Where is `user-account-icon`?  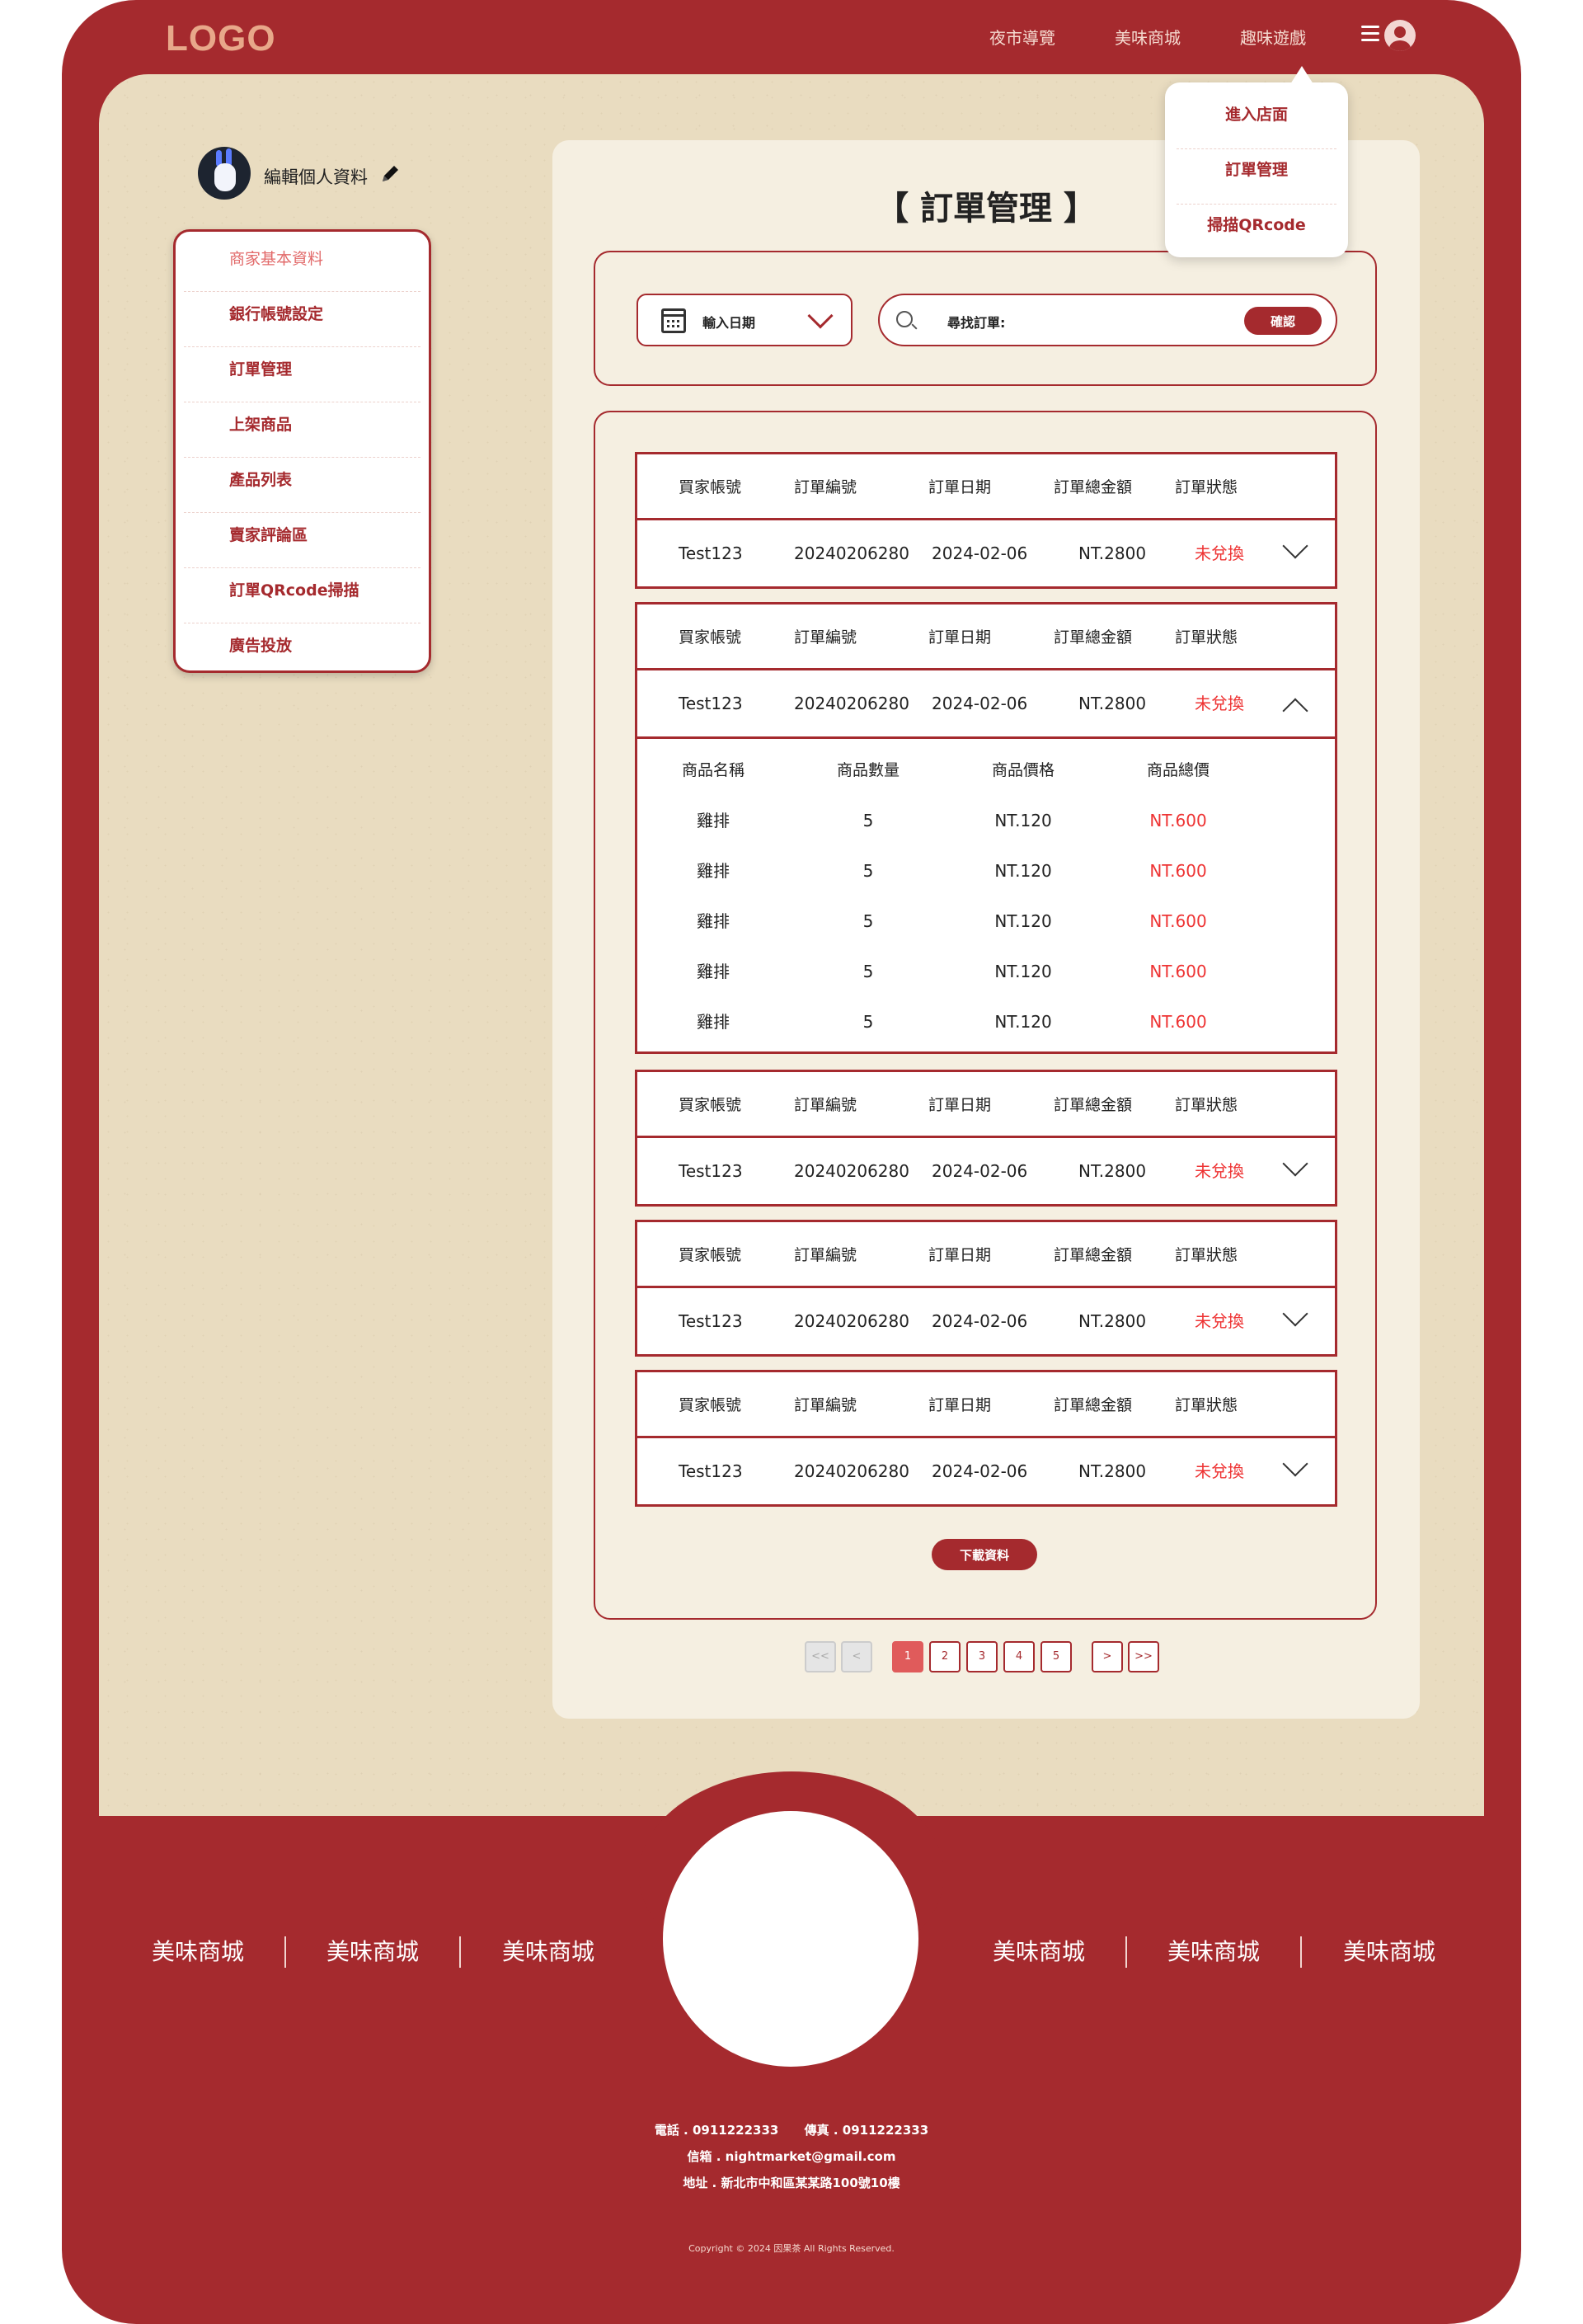
user-account-icon is located at coordinates (1400, 35).